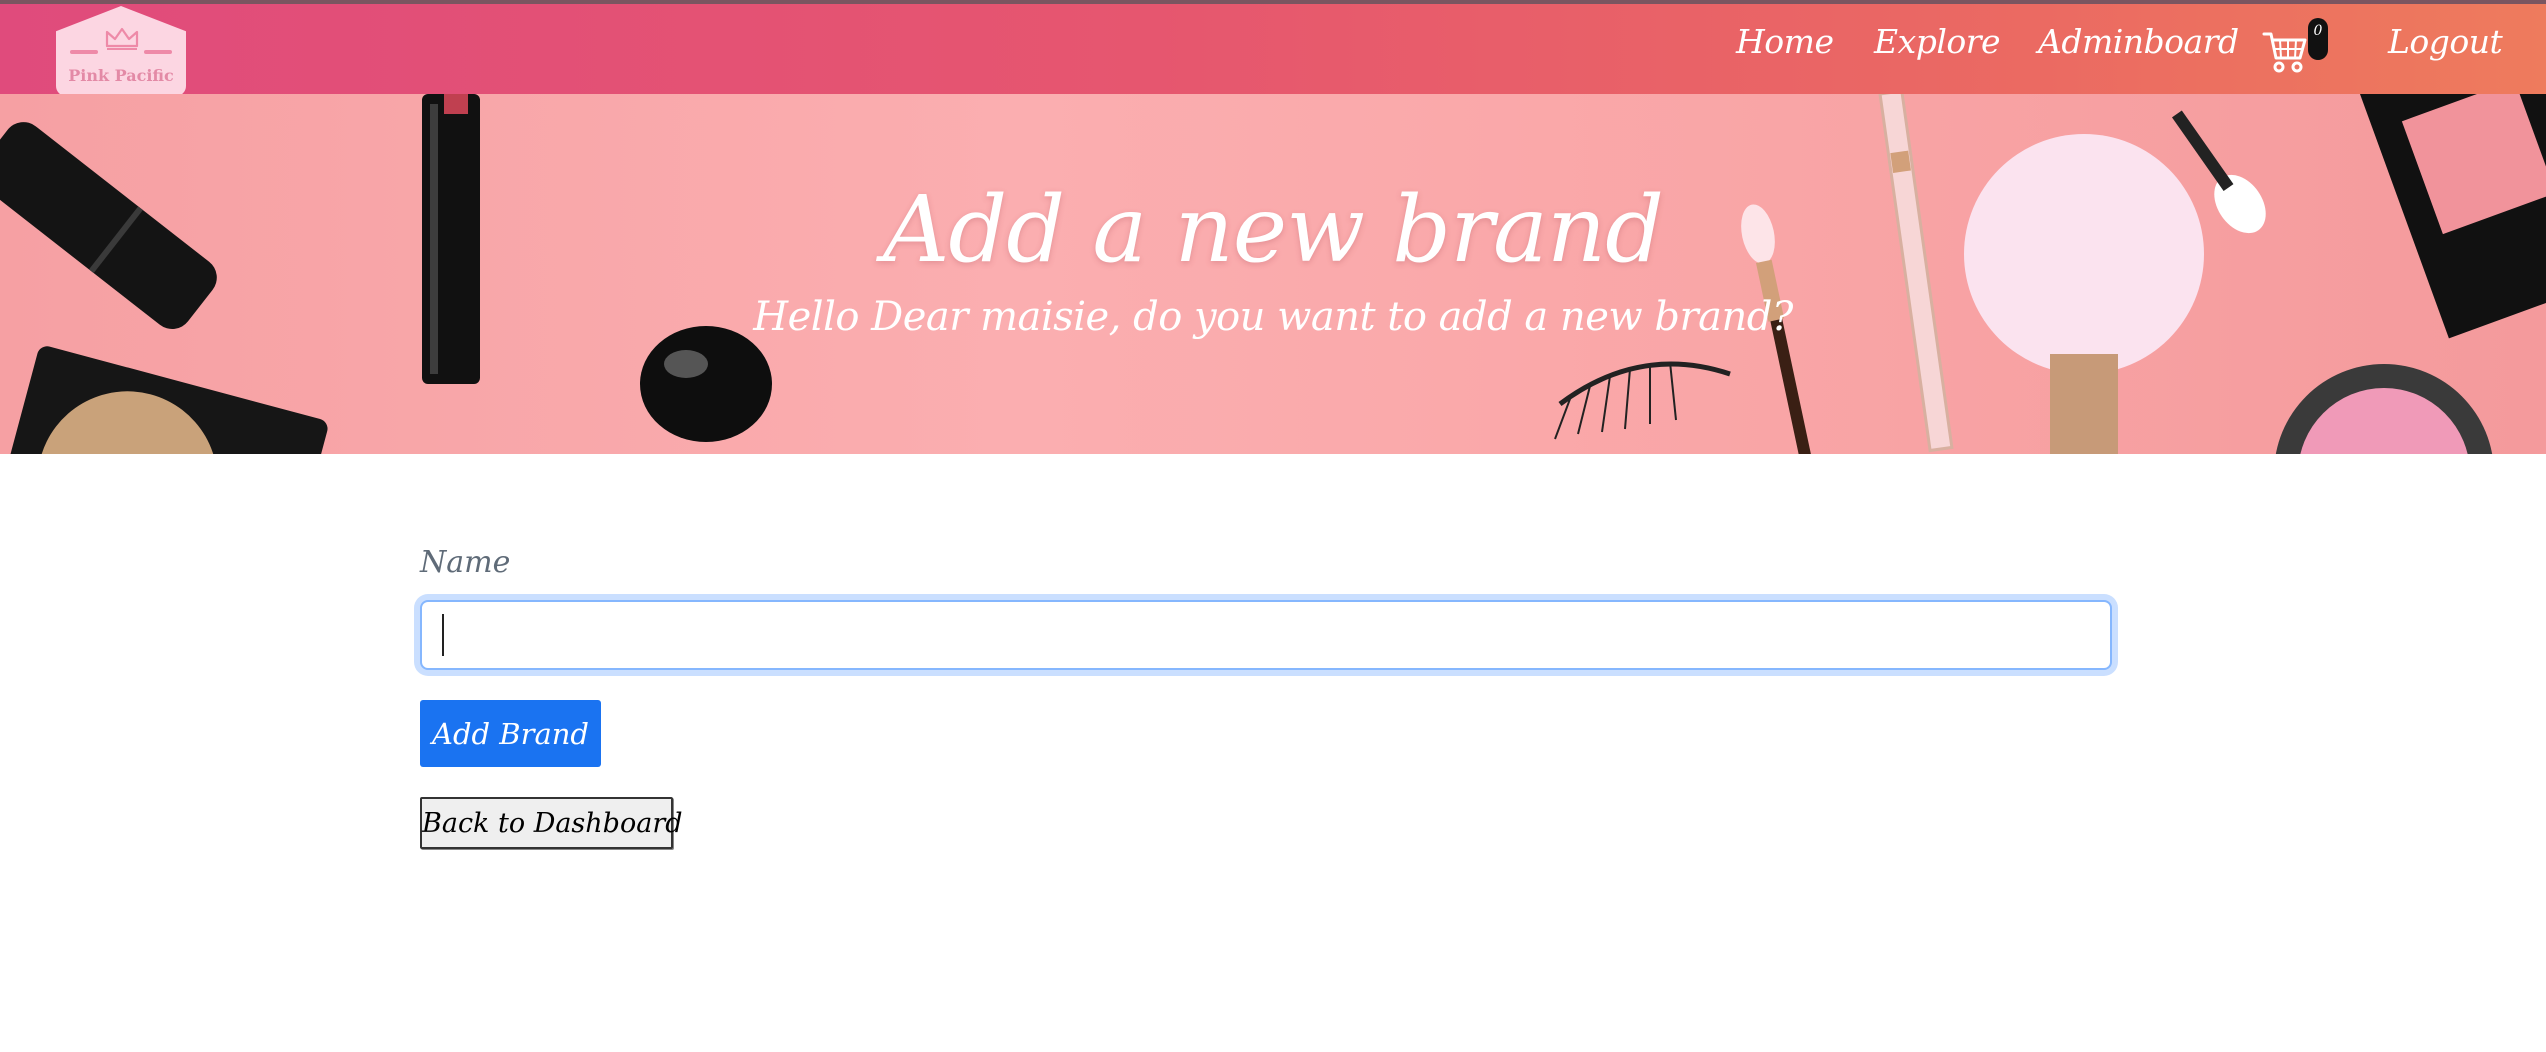  Describe the element at coordinates (1937, 41) in the screenshot. I see `nav-link-explore: Explore` at that location.